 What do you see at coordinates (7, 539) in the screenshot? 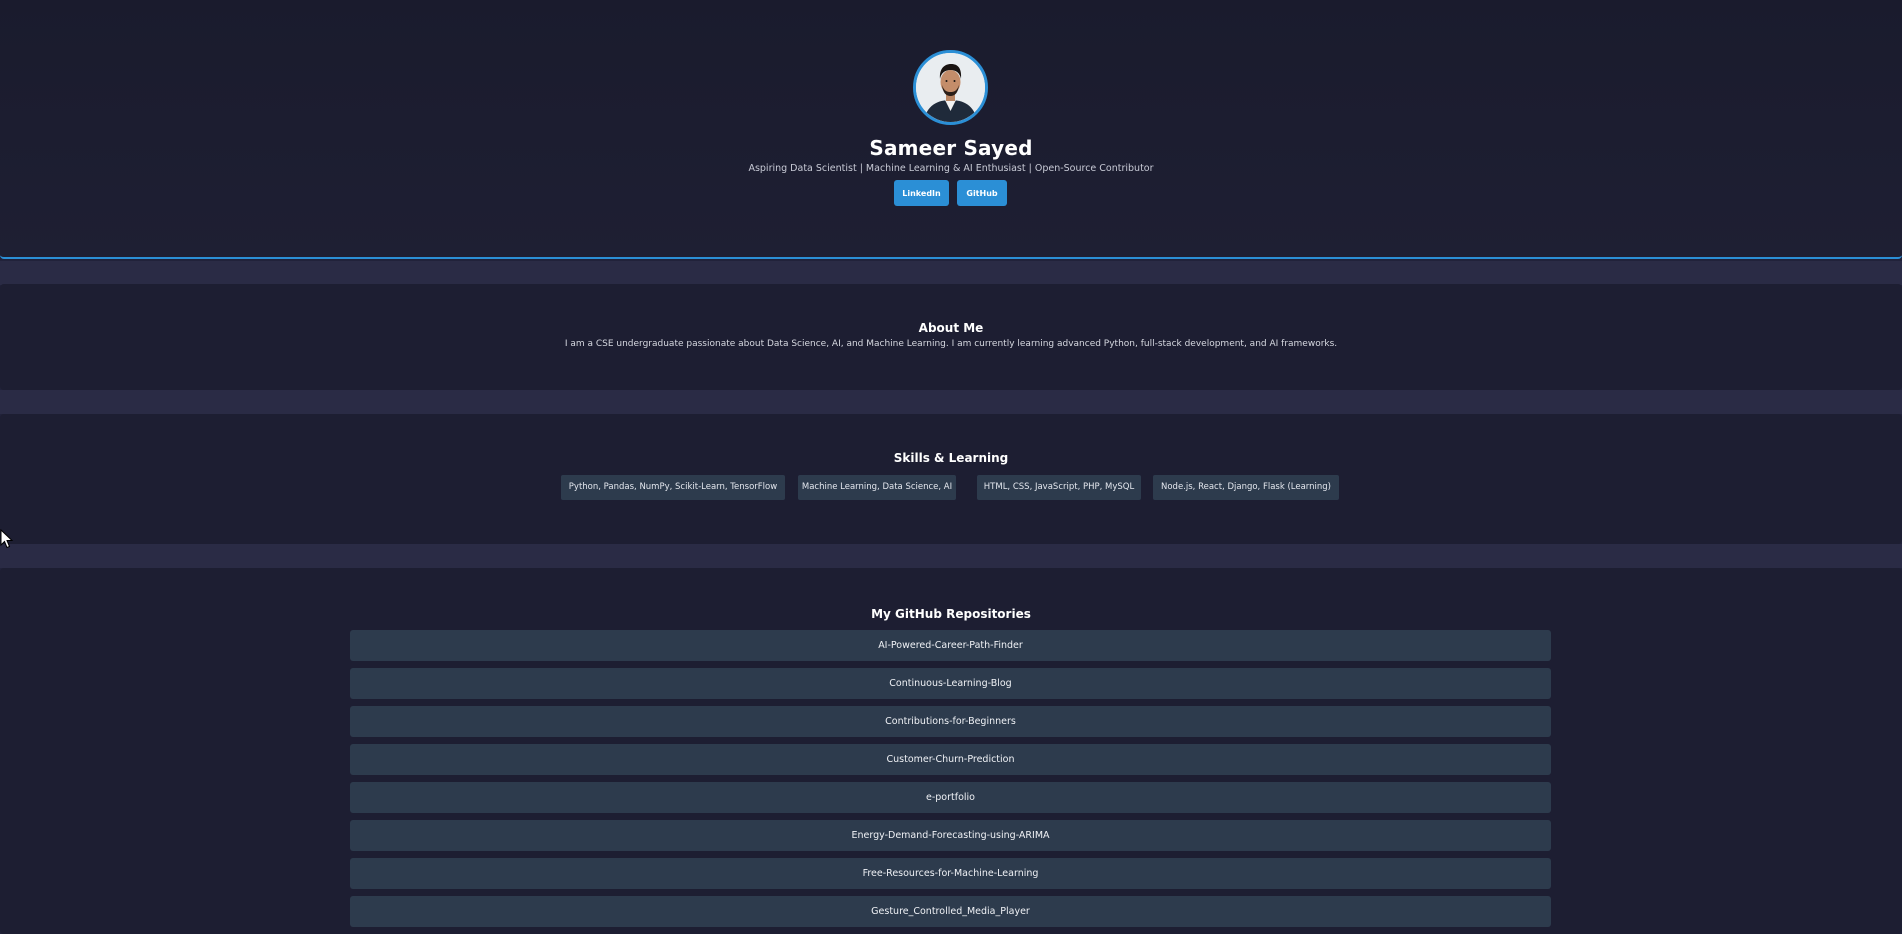
I see `mouse-pointer-icon` at bounding box center [7, 539].